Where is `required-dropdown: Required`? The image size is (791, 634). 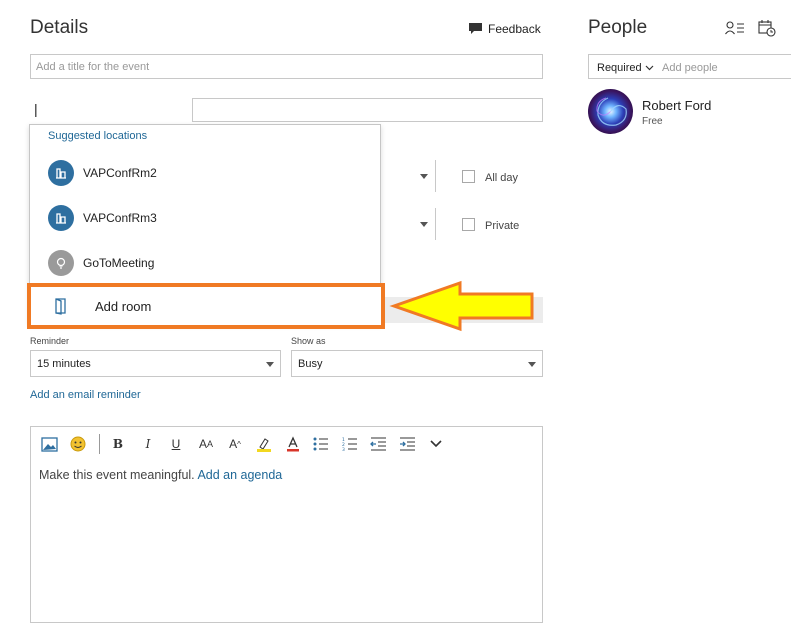 required-dropdown: Required is located at coordinates (625, 68).